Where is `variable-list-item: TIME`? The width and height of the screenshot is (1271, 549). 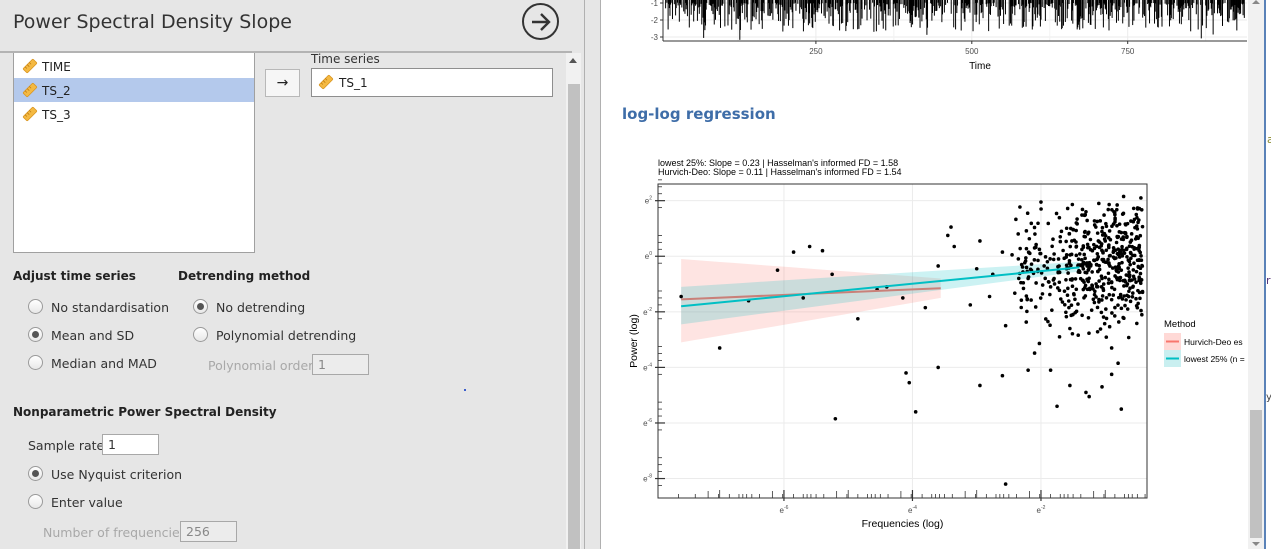 variable-list-item: TIME is located at coordinates (134, 66).